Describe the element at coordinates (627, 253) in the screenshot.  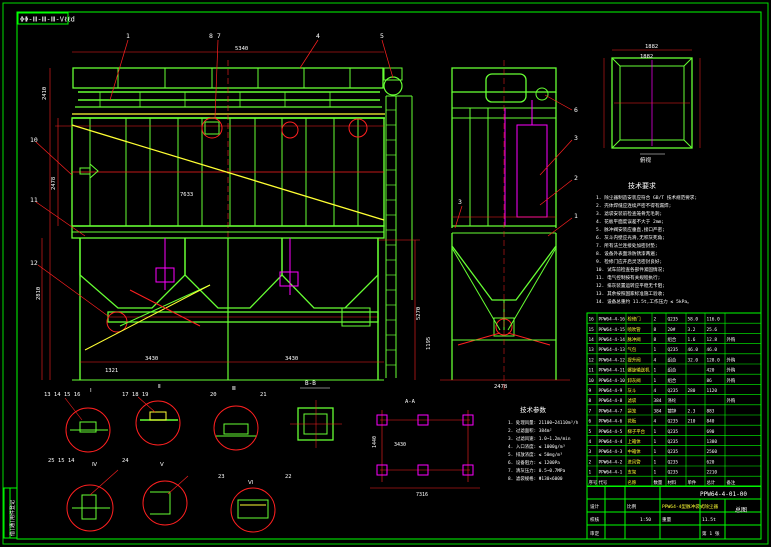
I see `tech-line-8: 8. 设备外表面涂防锈漆两遍;` at that location.